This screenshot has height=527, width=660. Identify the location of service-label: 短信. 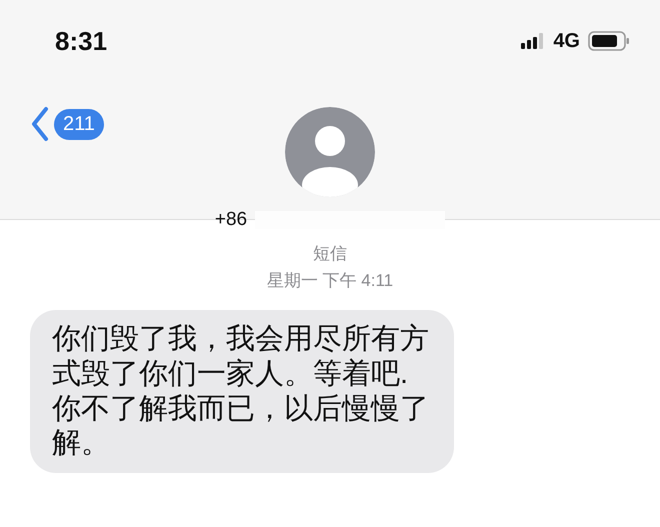
(330, 254).